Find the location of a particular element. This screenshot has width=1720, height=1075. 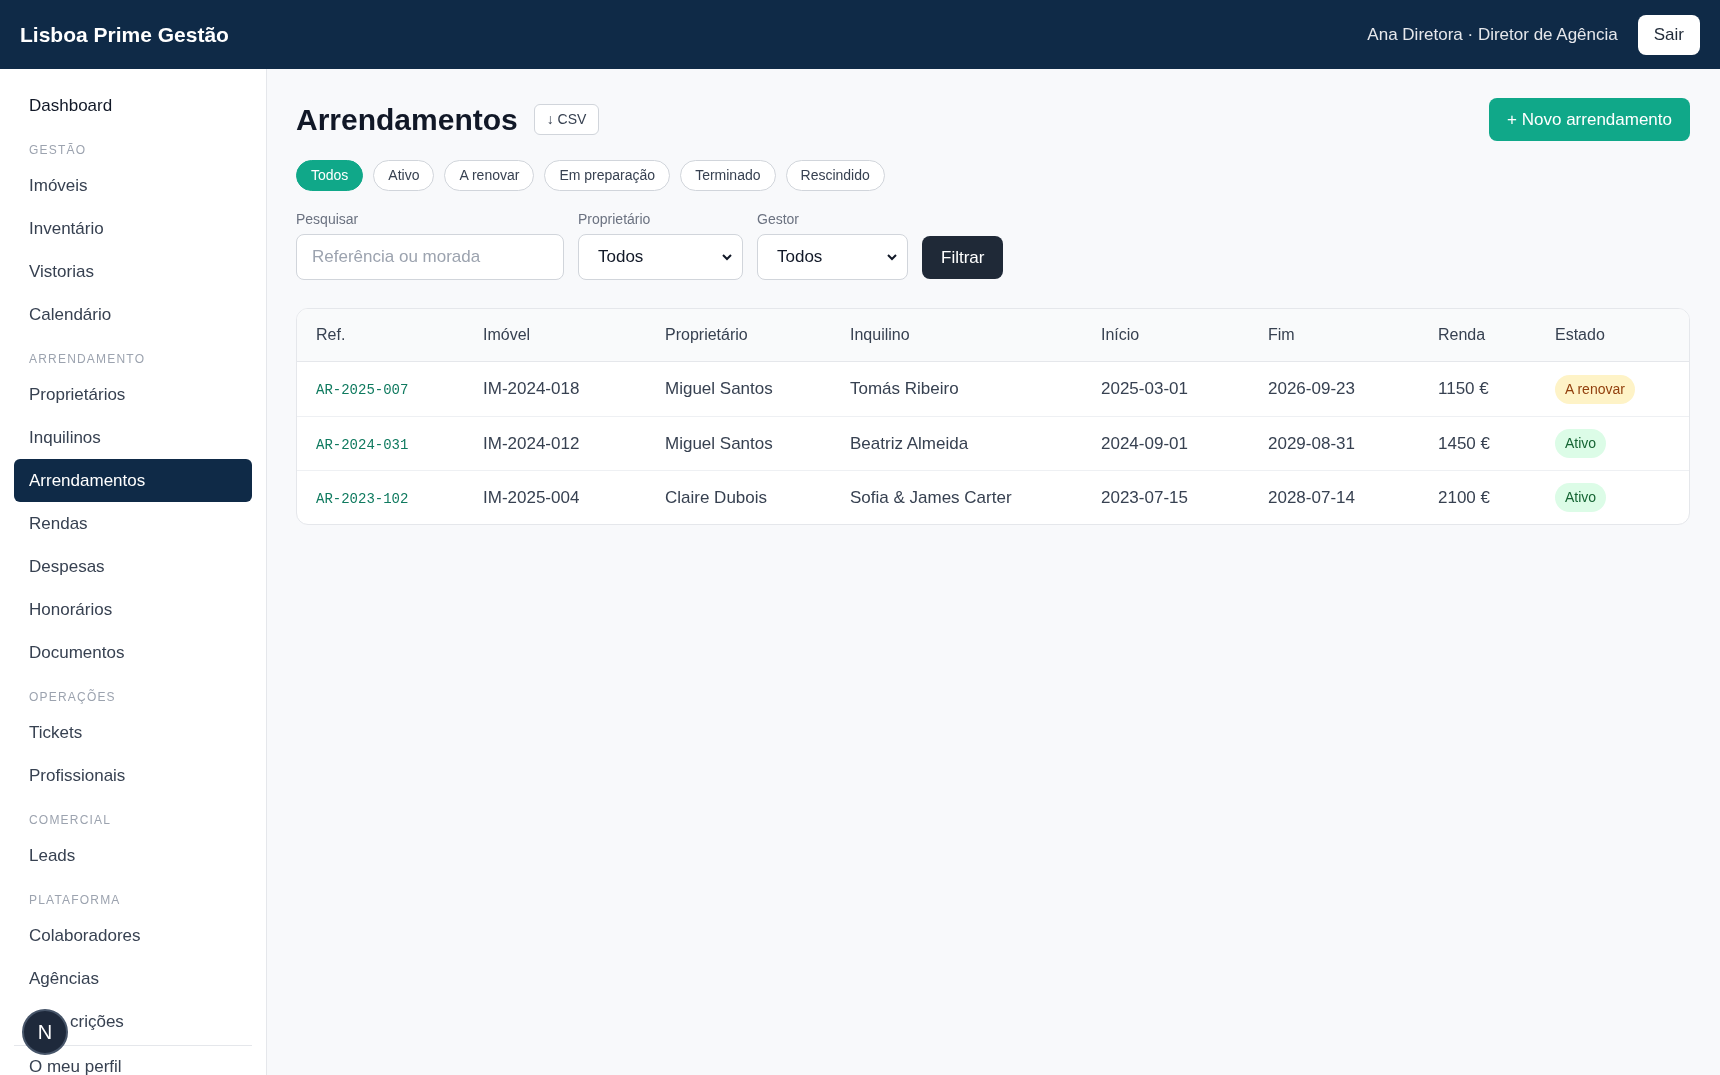

table-cell-text: IM-2024-012 is located at coordinates (532, 443).